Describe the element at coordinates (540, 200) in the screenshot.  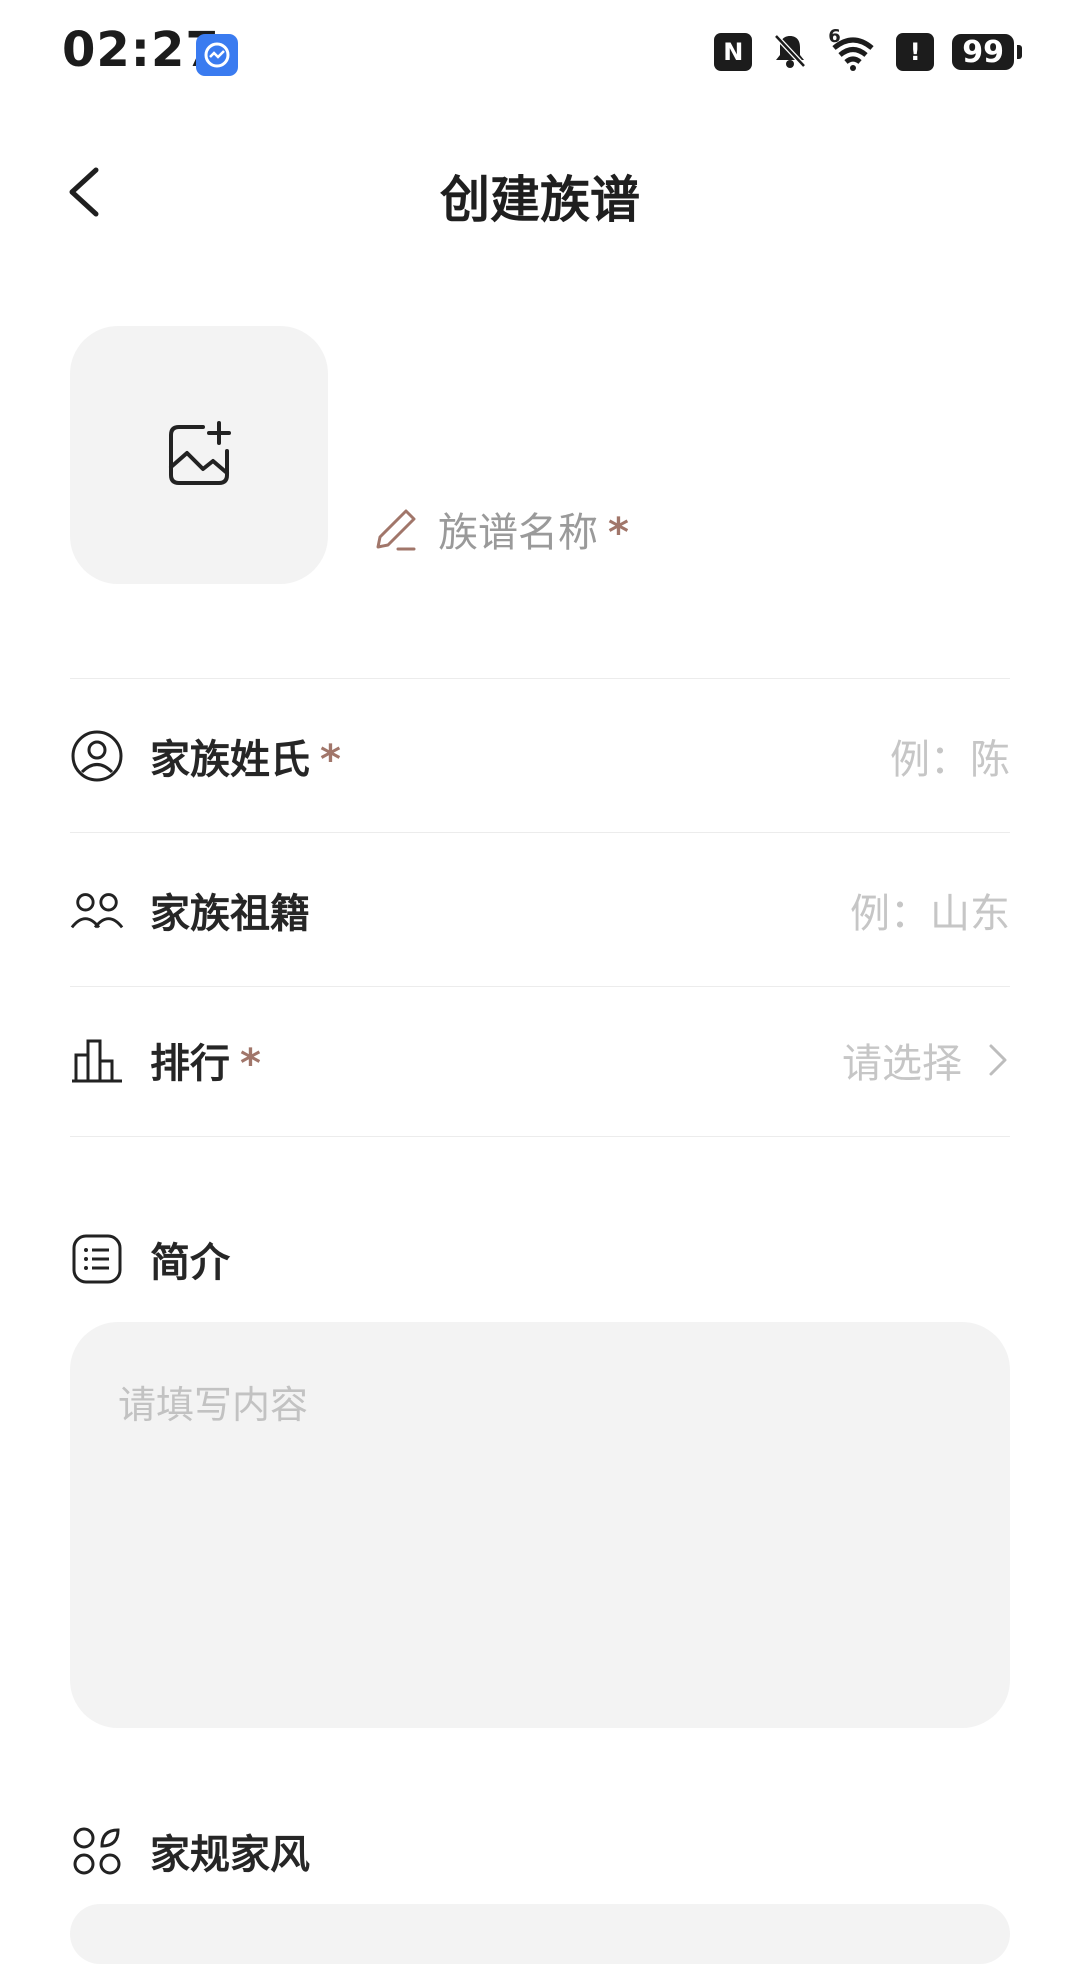
I see `page-title: 创建族谱` at that location.